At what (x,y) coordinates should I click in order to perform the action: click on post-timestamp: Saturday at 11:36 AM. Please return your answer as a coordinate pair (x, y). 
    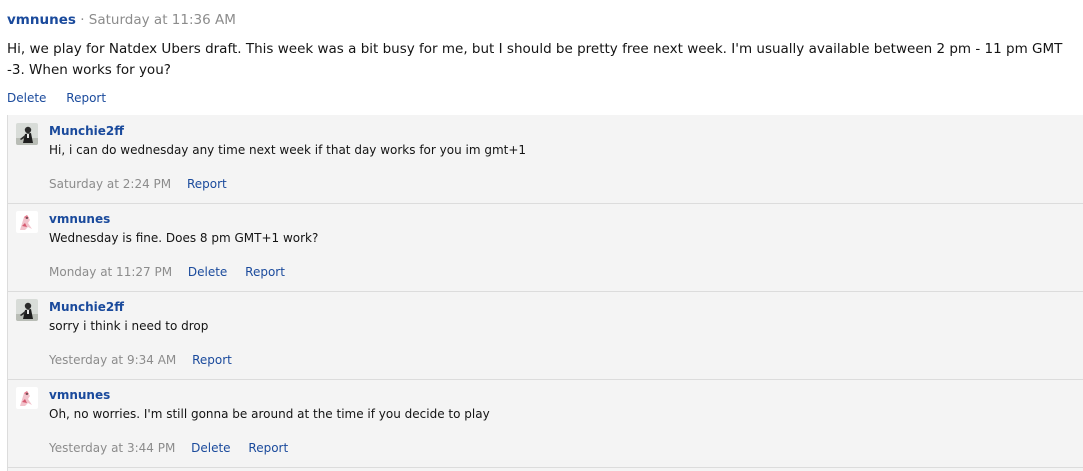
    Looking at the image, I should click on (162, 20).